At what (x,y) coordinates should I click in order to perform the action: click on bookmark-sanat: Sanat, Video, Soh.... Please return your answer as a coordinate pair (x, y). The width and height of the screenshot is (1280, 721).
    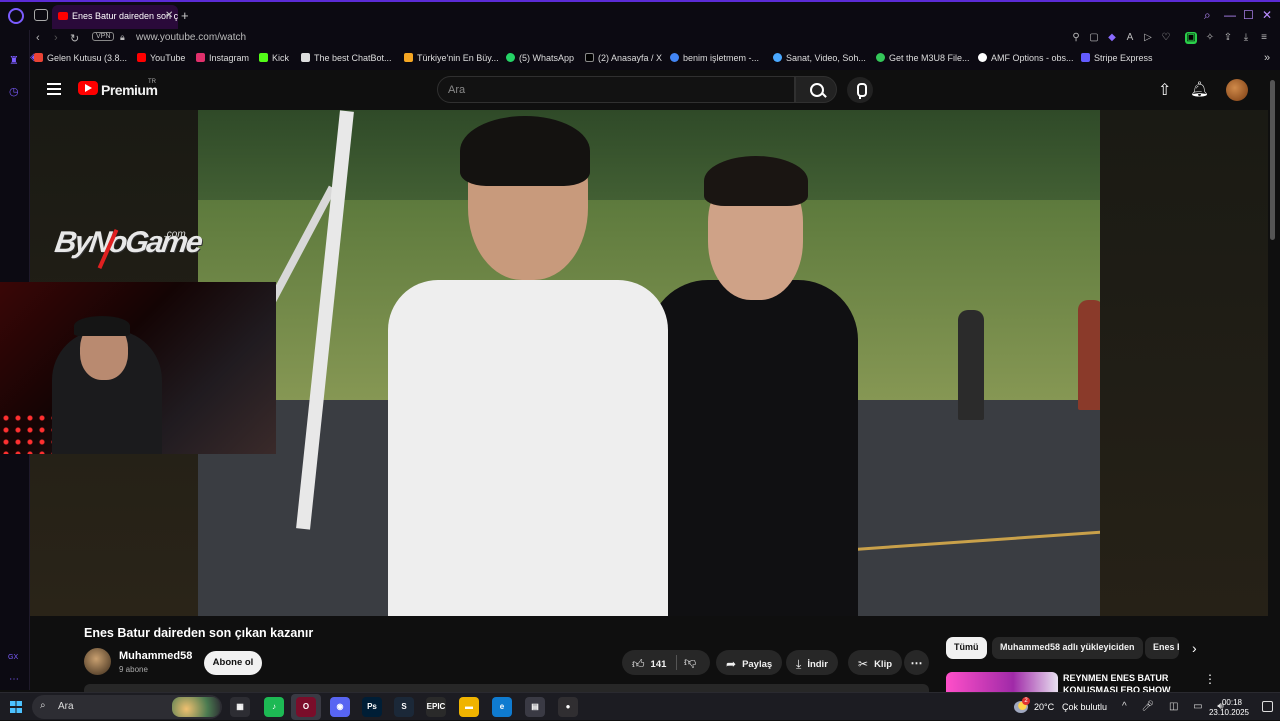
    Looking at the image, I should click on (819, 58).